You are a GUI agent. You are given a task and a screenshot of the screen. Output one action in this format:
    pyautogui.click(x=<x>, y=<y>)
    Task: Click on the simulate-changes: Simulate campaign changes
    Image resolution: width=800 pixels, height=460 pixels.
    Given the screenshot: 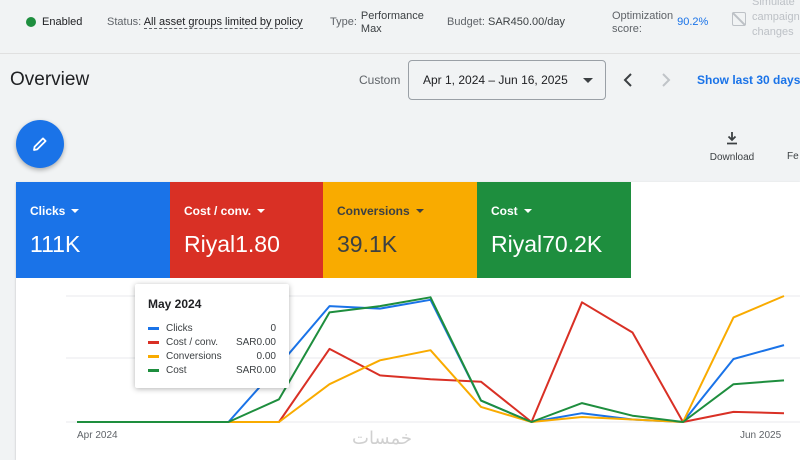 What is the action you would take?
    pyautogui.click(x=766, y=20)
    